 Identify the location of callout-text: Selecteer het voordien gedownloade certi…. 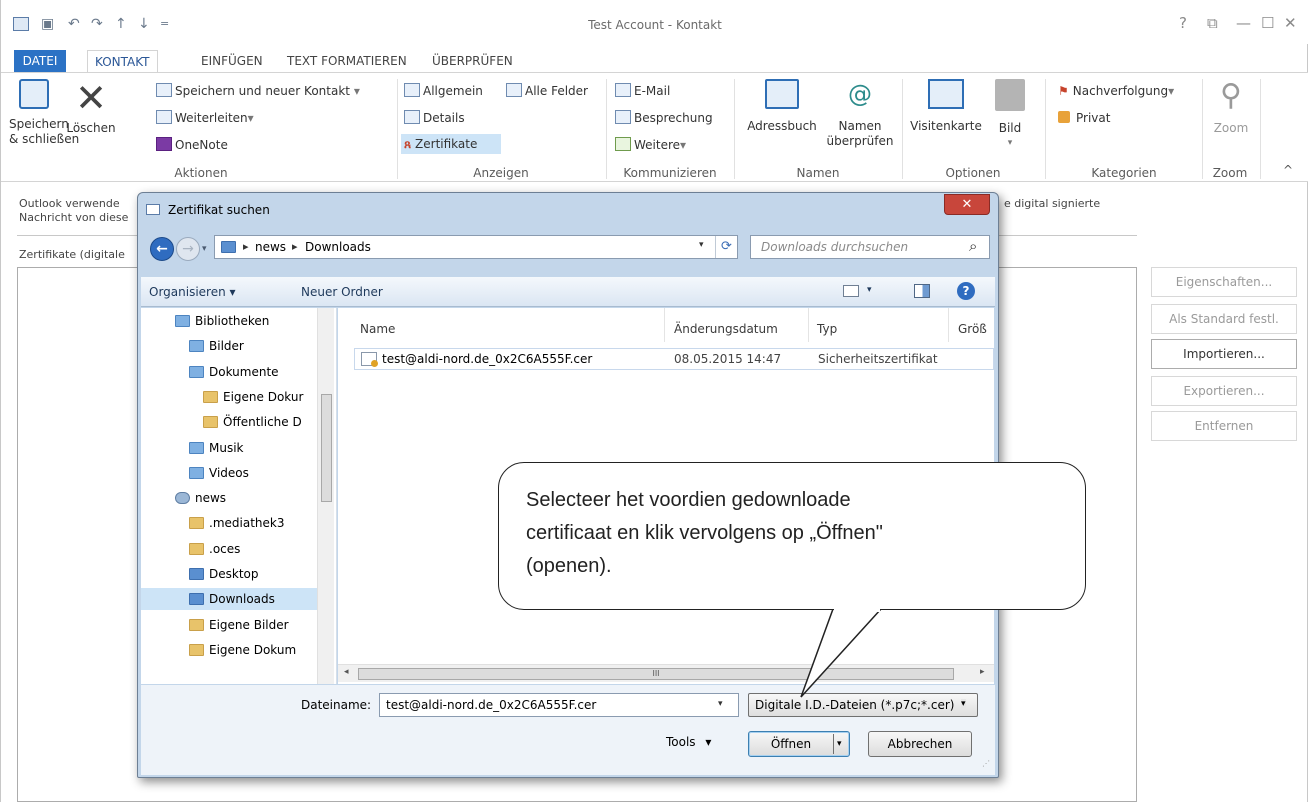
(796, 533).